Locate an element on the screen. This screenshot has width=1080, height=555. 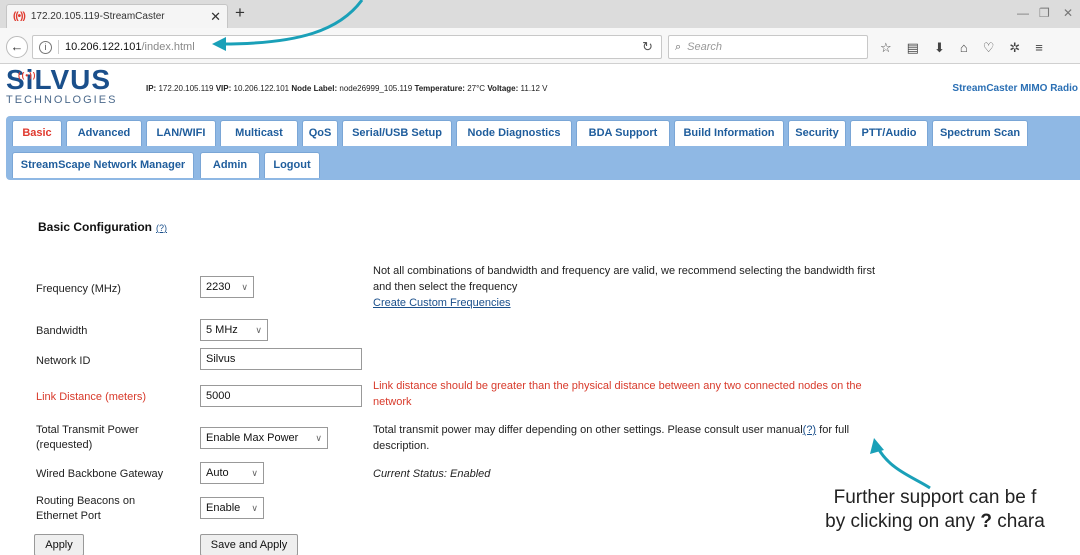
frequency-label: Frequency (MHz) is located at coordinates (78, 289).